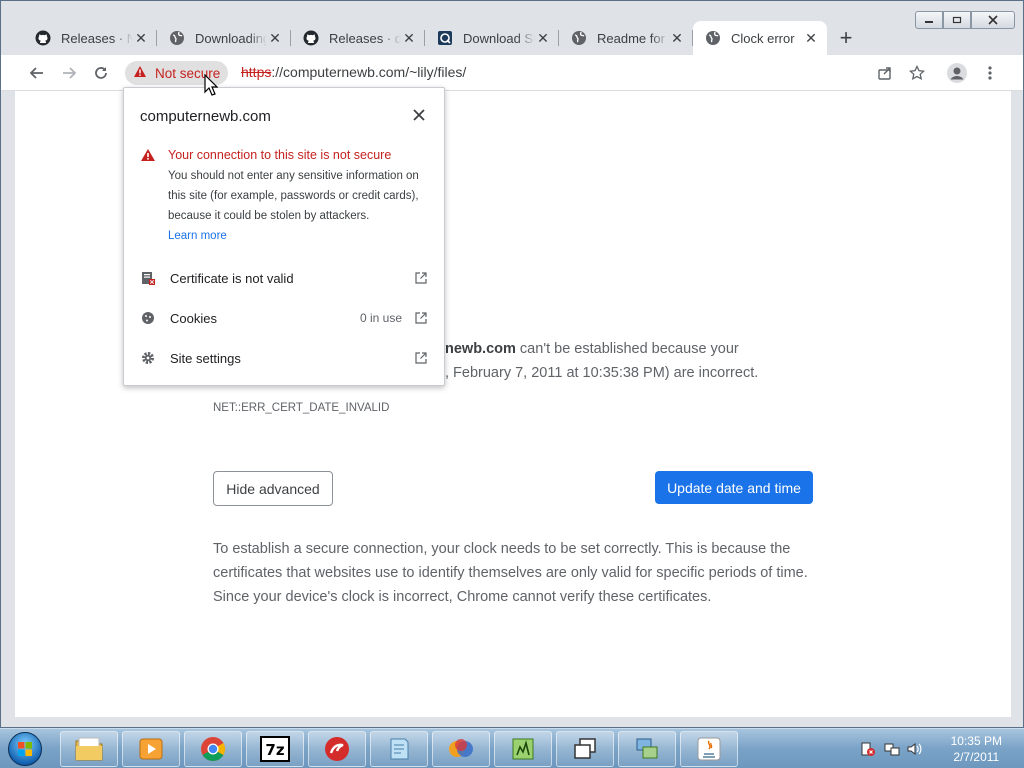 The width and height of the screenshot is (1024, 768). I want to click on minimize-button, so click(929, 20).